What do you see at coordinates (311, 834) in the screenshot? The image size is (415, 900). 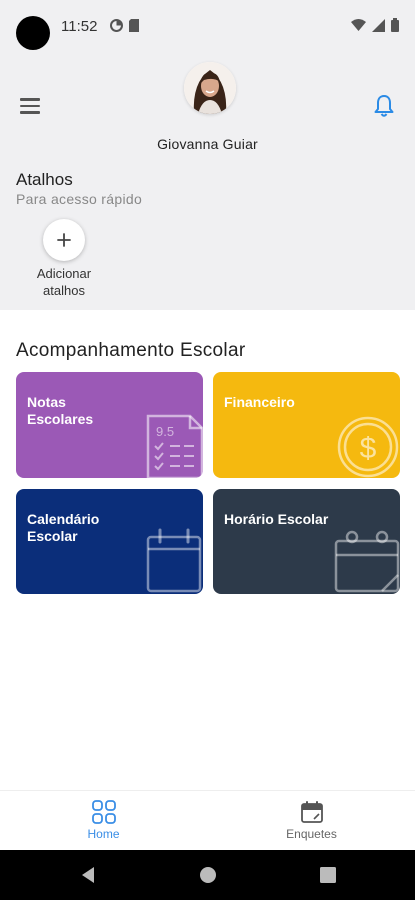 I see `nav-polls-label: Enquetes` at bounding box center [311, 834].